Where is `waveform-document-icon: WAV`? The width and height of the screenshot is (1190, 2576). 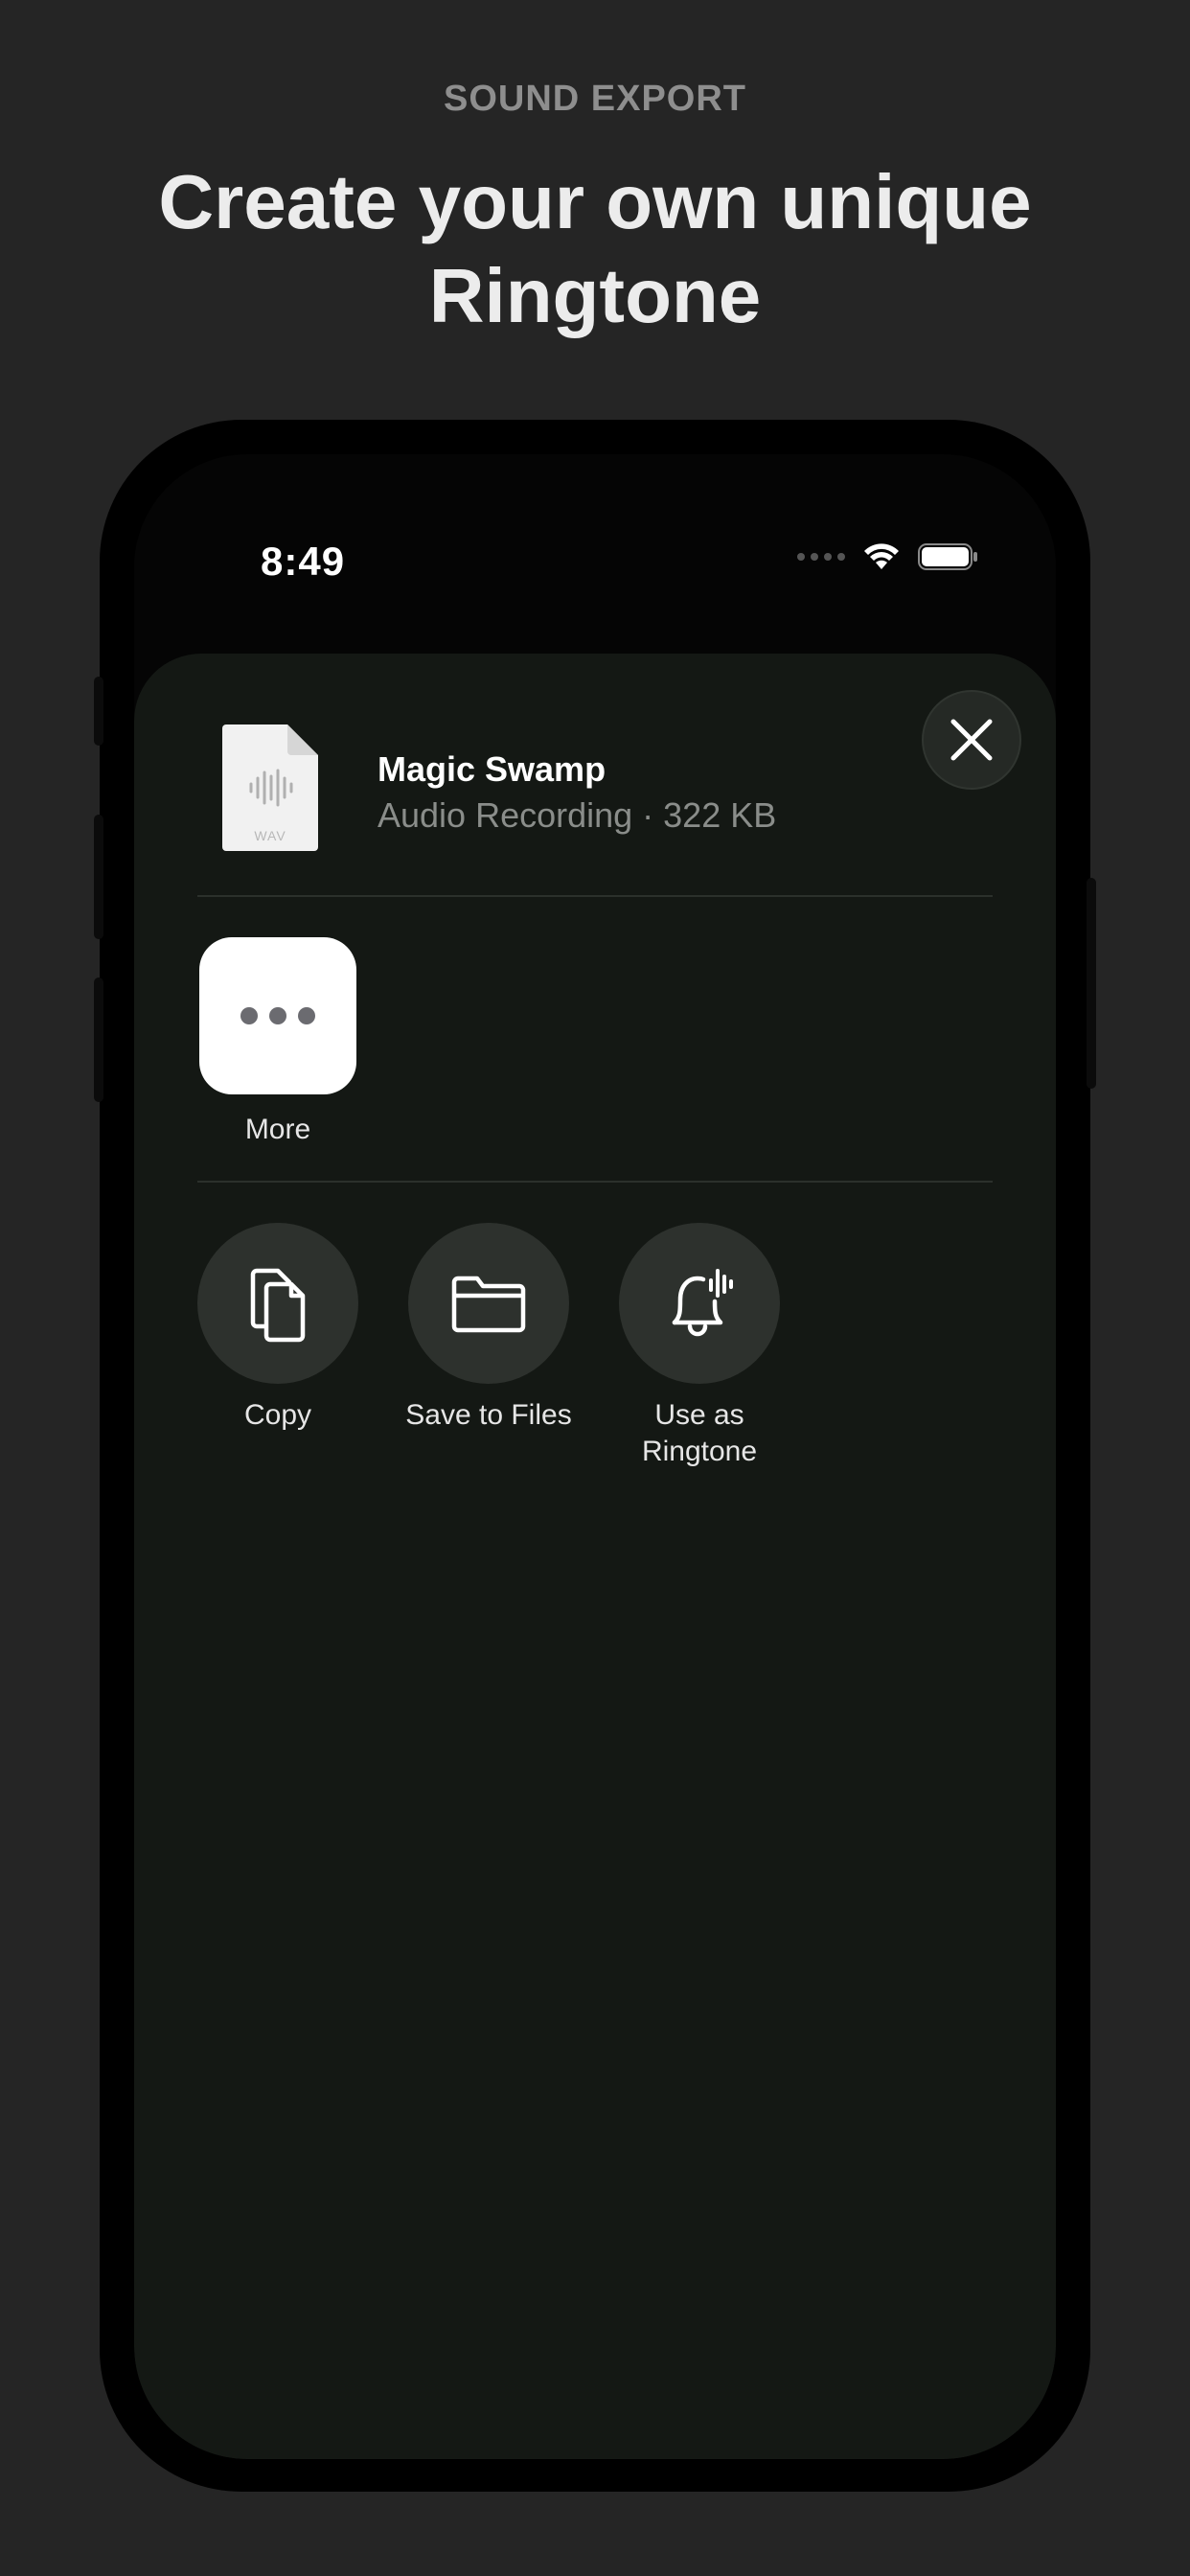 waveform-document-icon: WAV is located at coordinates (270, 790).